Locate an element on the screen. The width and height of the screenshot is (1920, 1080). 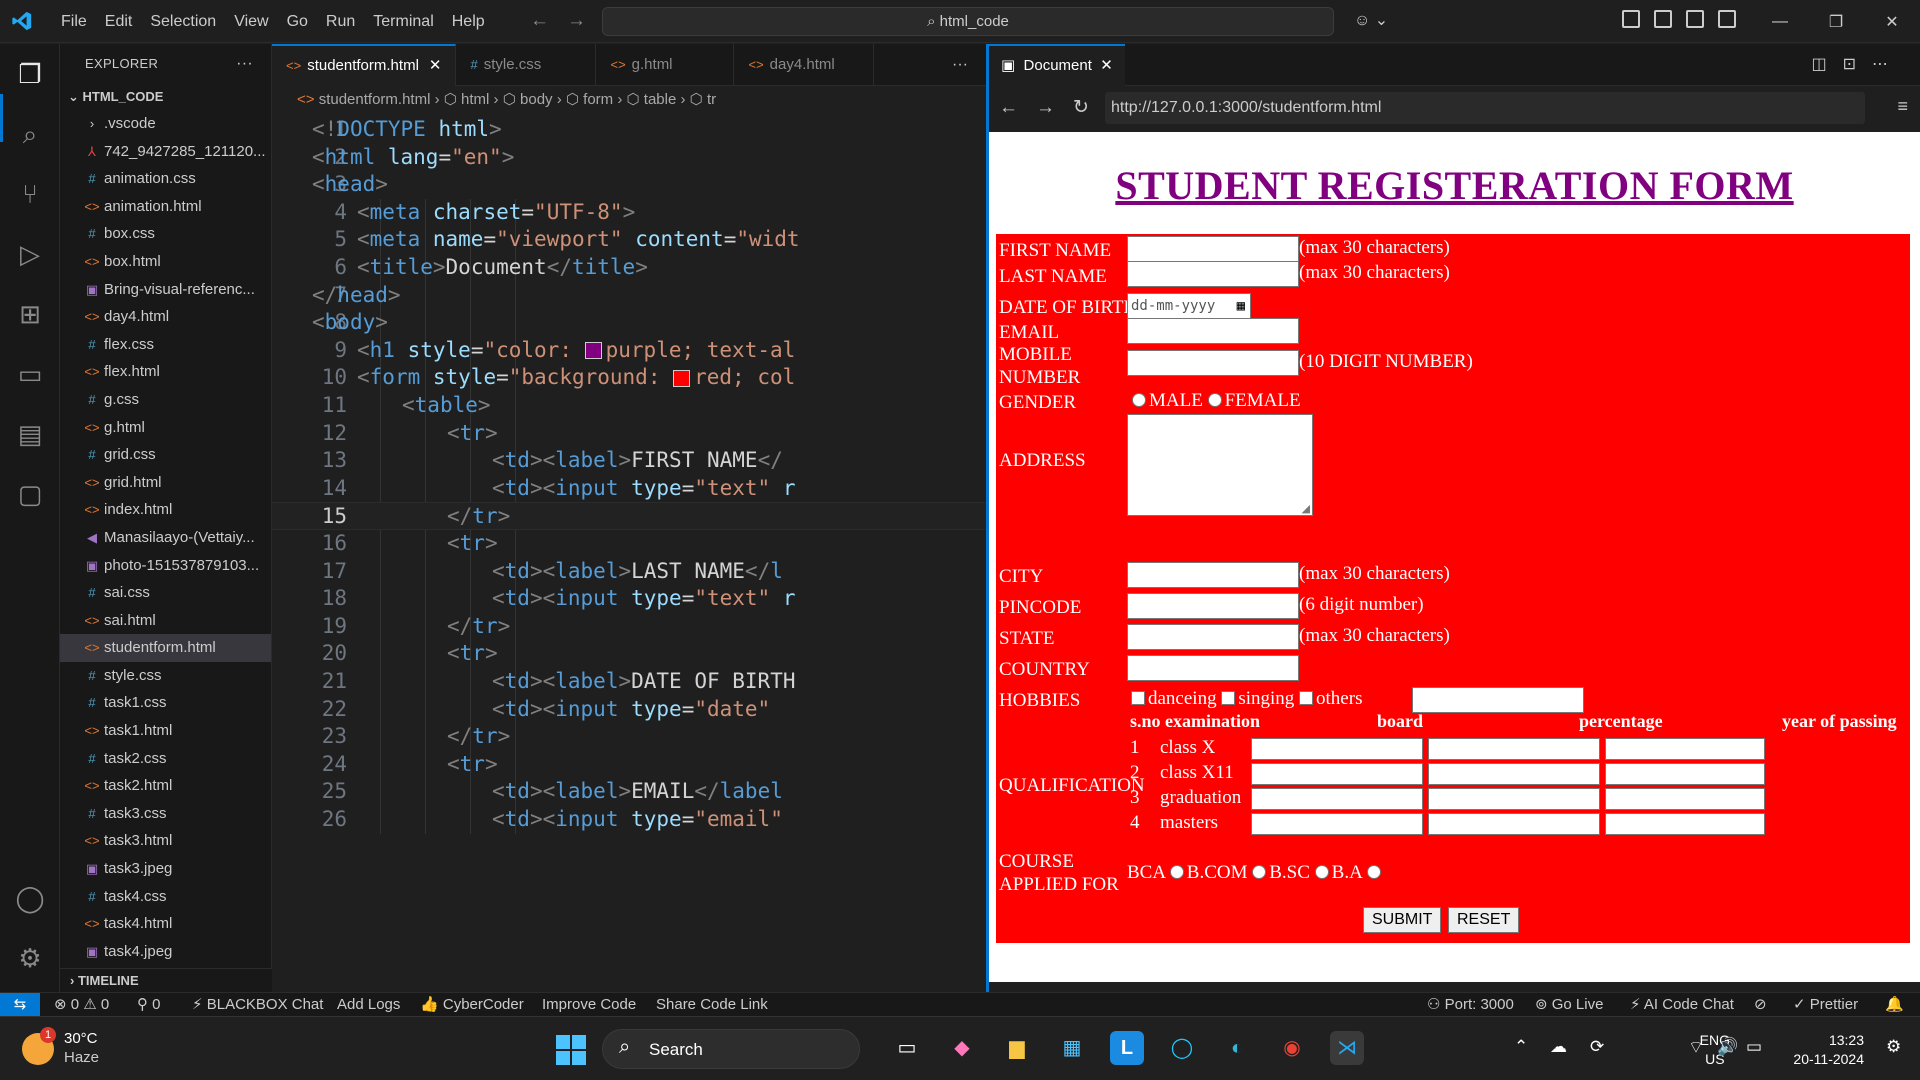
run-debug-icon: ▷ is located at coordinates (30, 254).